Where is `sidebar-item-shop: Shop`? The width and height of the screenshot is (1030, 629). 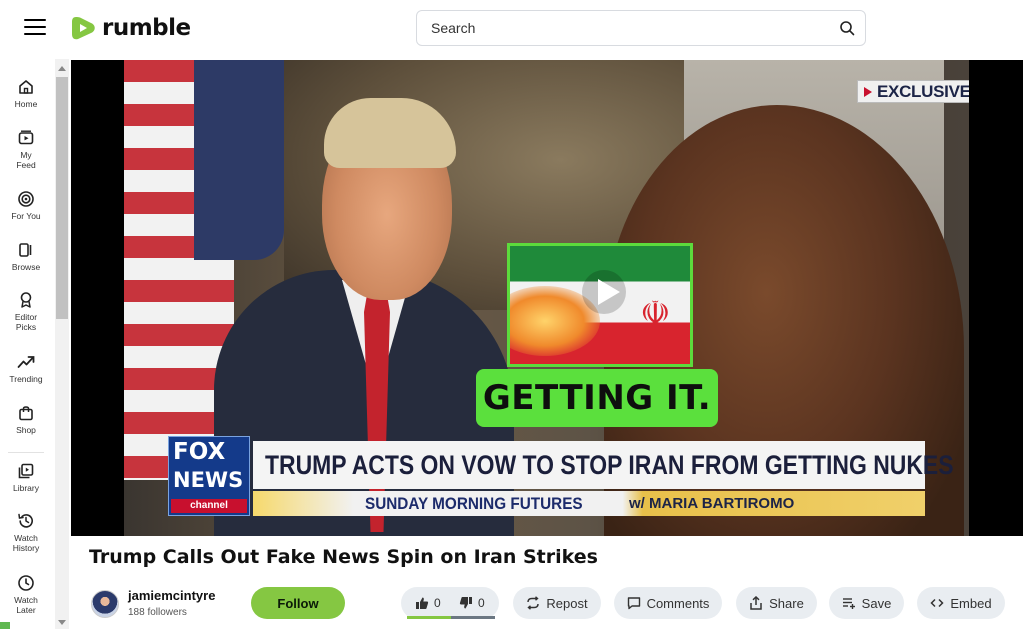 sidebar-item-shop: Shop is located at coordinates (26, 419).